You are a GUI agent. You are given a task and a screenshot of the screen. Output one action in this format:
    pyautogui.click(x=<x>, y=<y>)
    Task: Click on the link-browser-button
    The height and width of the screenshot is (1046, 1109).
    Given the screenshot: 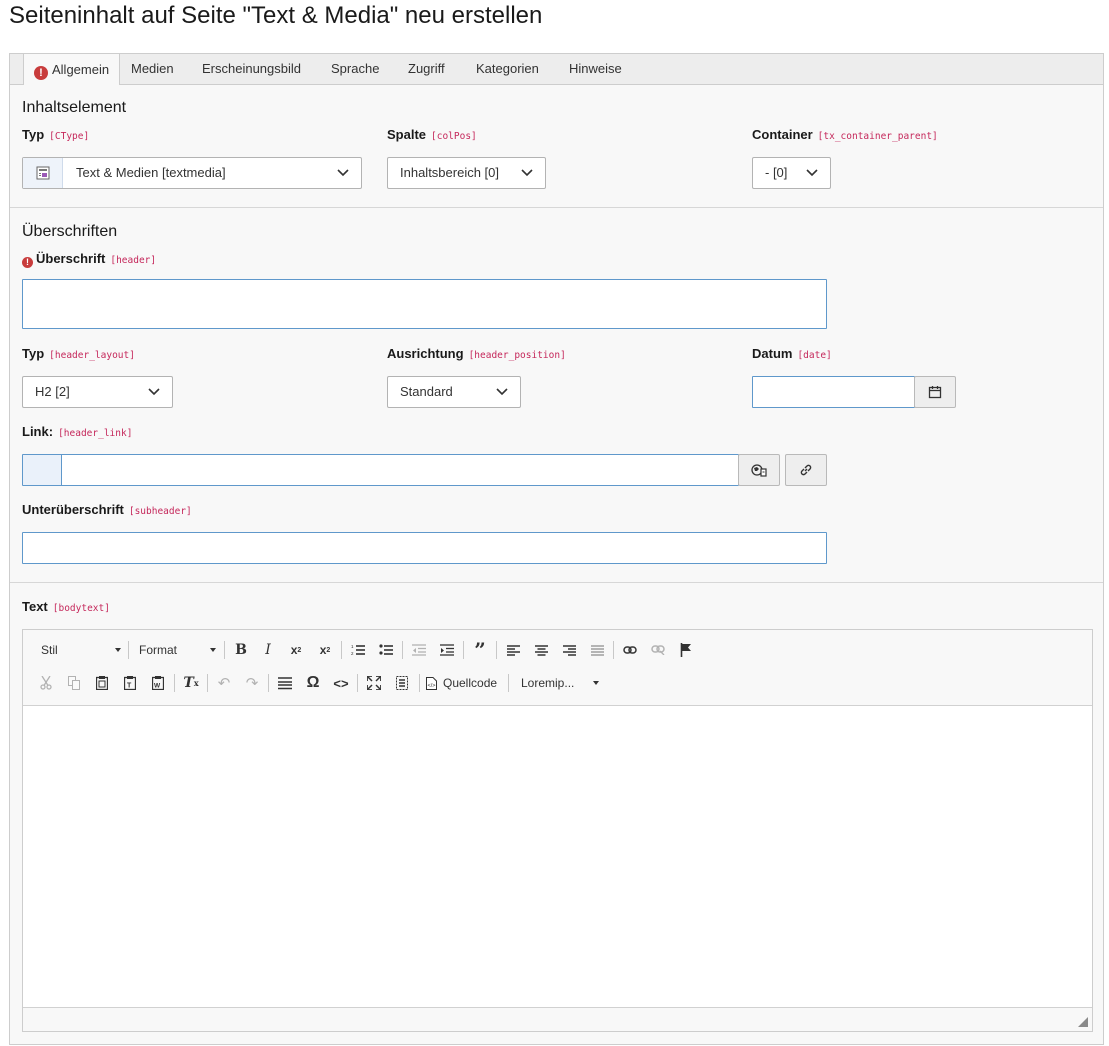 What is the action you would take?
    pyautogui.click(x=759, y=470)
    